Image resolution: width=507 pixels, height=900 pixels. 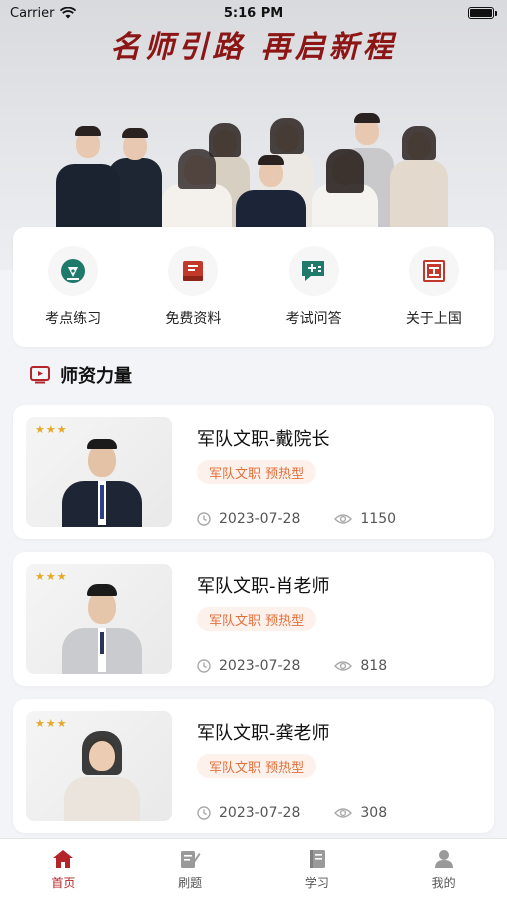 I want to click on battery-icon, so click(x=482, y=13).